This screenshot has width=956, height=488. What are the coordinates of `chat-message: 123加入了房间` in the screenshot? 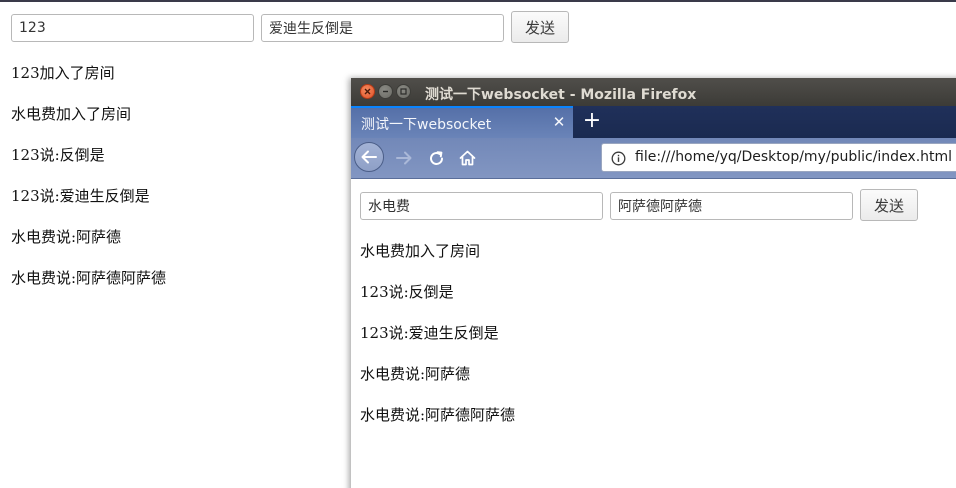 It's located at (63, 73).